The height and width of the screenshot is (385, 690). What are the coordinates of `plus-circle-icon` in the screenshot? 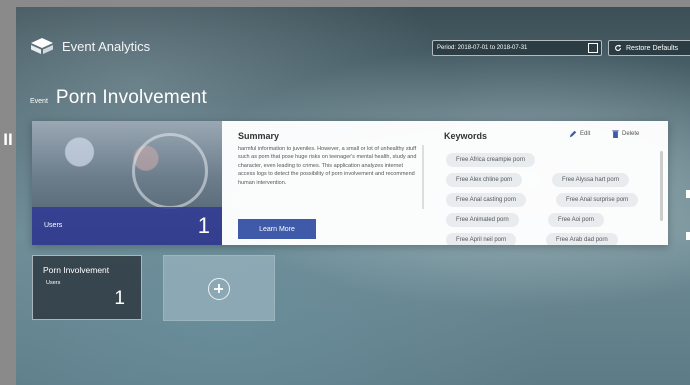 It's located at (219, 289).